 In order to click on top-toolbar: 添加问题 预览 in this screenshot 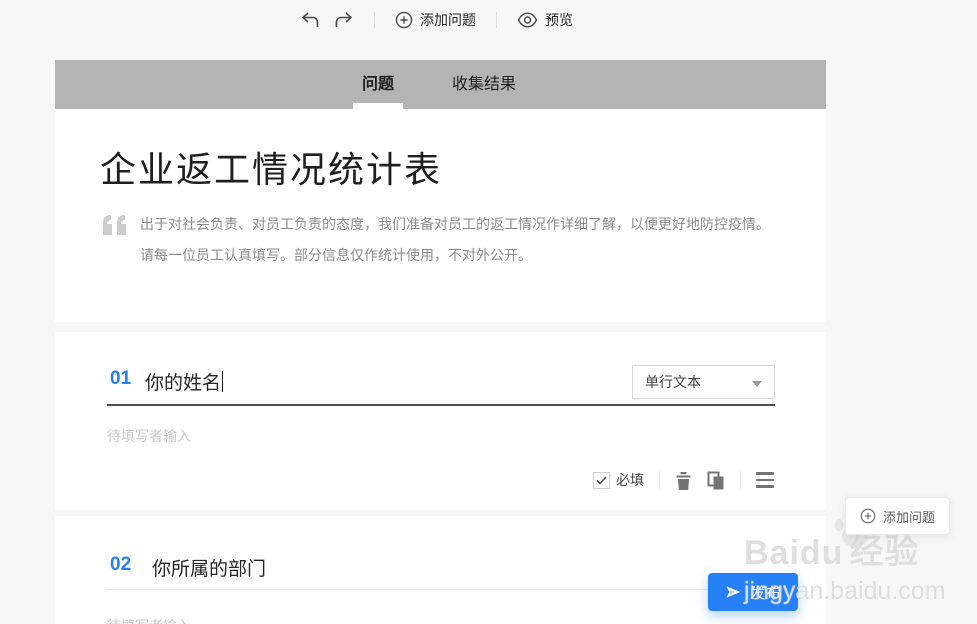, I will do `click(436, 20)`.